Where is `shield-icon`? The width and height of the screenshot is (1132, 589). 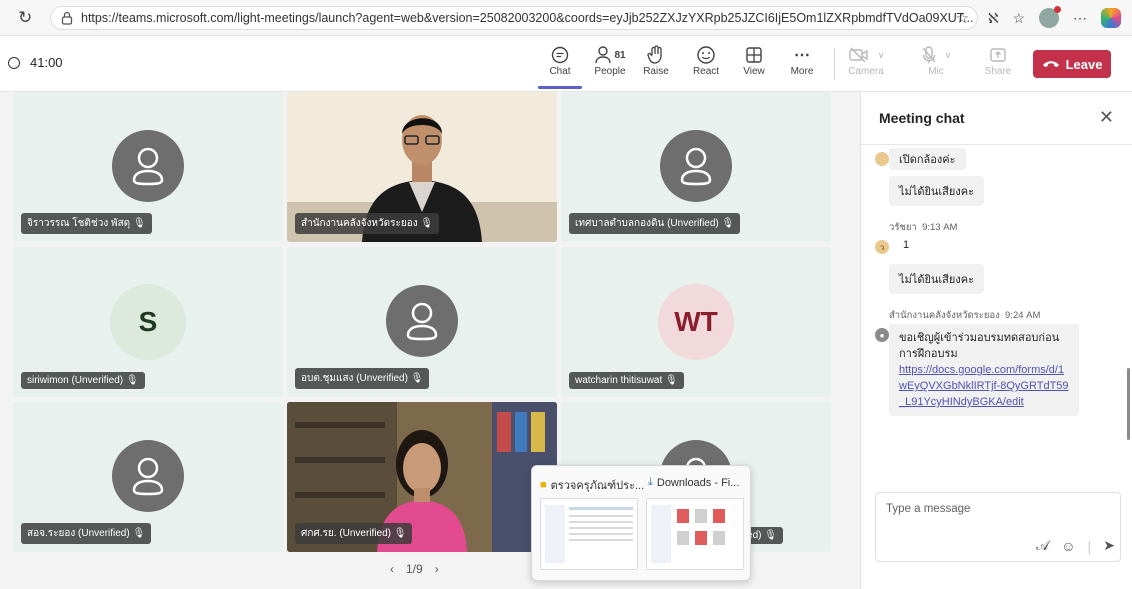 shield-icon is located at coordinates (14, 62).